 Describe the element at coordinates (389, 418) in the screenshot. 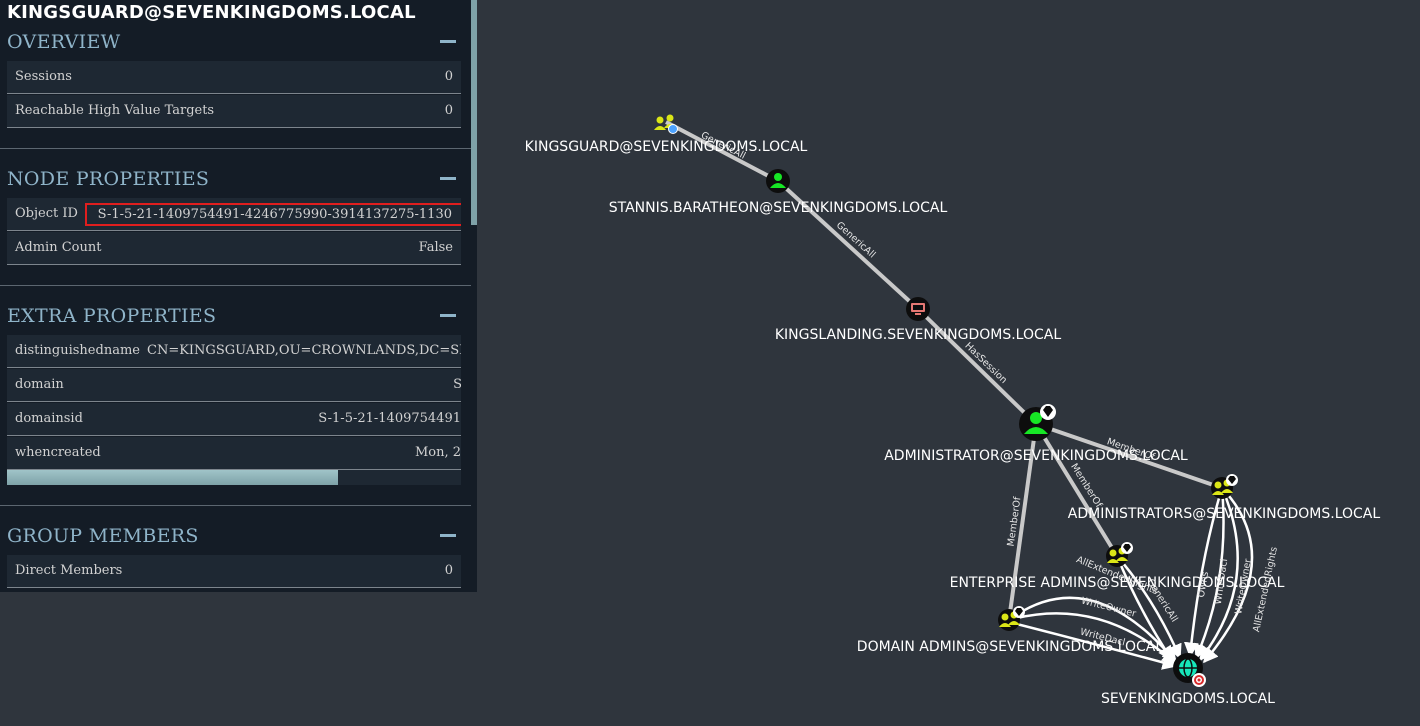

I see `row-value: S-1-5-21-1409754491` at that location.